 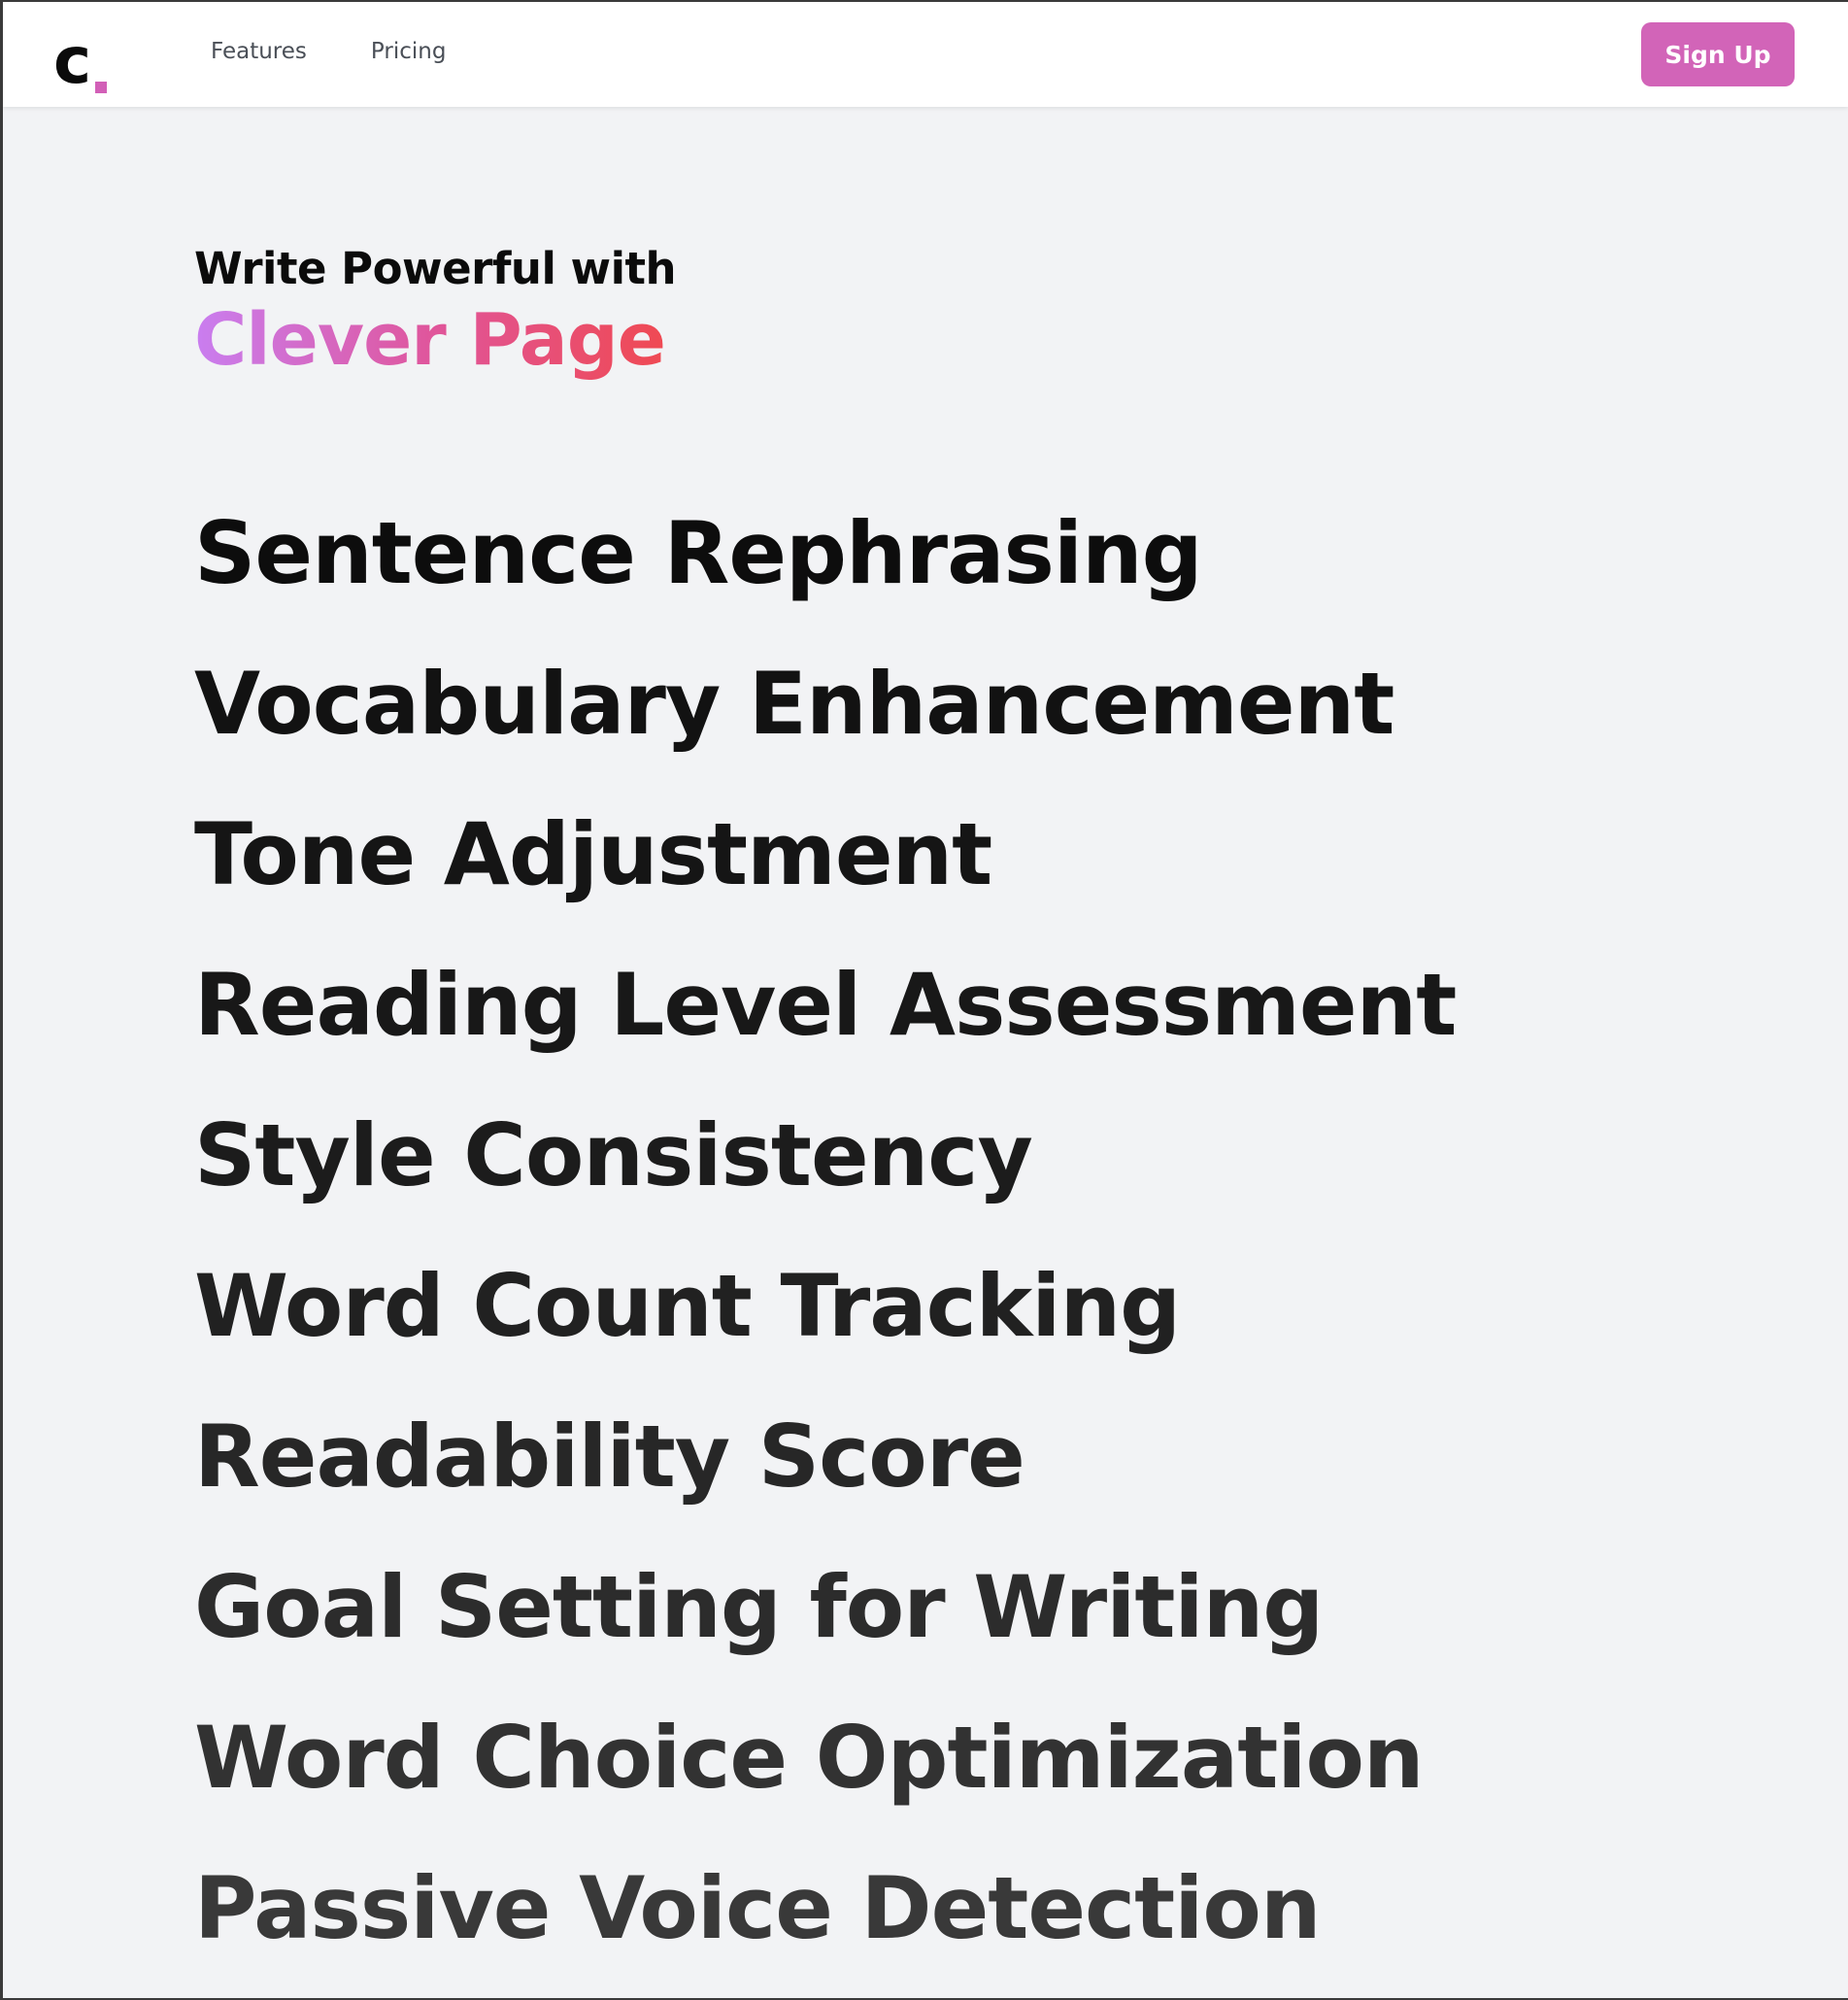 What do you see at coordinates (925, 54) in the screenshot?
I see `navbar: c Features Pricing Sign Up` at bounding box center [925, 54].